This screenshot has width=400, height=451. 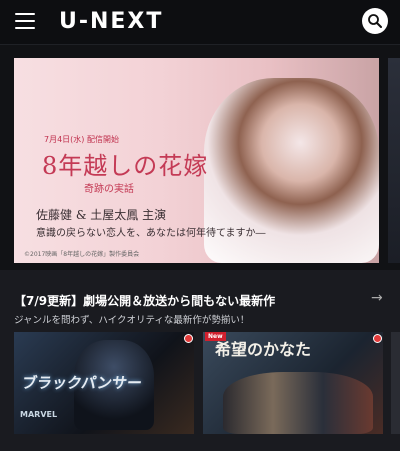 I want to click on hero-title: 8年越しの花嫁, so click(x=125, y=166).